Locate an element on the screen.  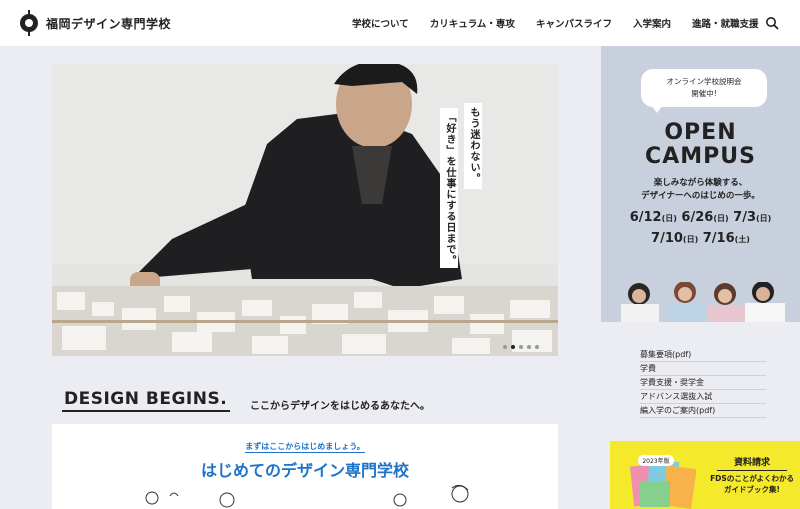
hero-copy-2: 「好き」を仕事にする日まで。 is located at coordinates (449, 188).